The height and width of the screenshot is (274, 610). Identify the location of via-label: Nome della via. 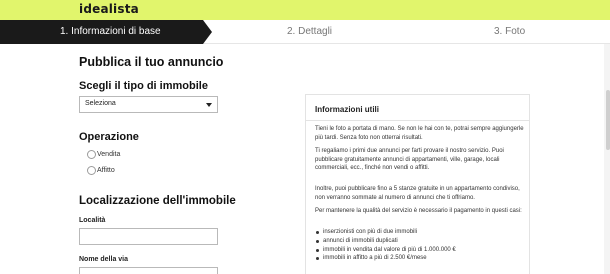
(104, 259).